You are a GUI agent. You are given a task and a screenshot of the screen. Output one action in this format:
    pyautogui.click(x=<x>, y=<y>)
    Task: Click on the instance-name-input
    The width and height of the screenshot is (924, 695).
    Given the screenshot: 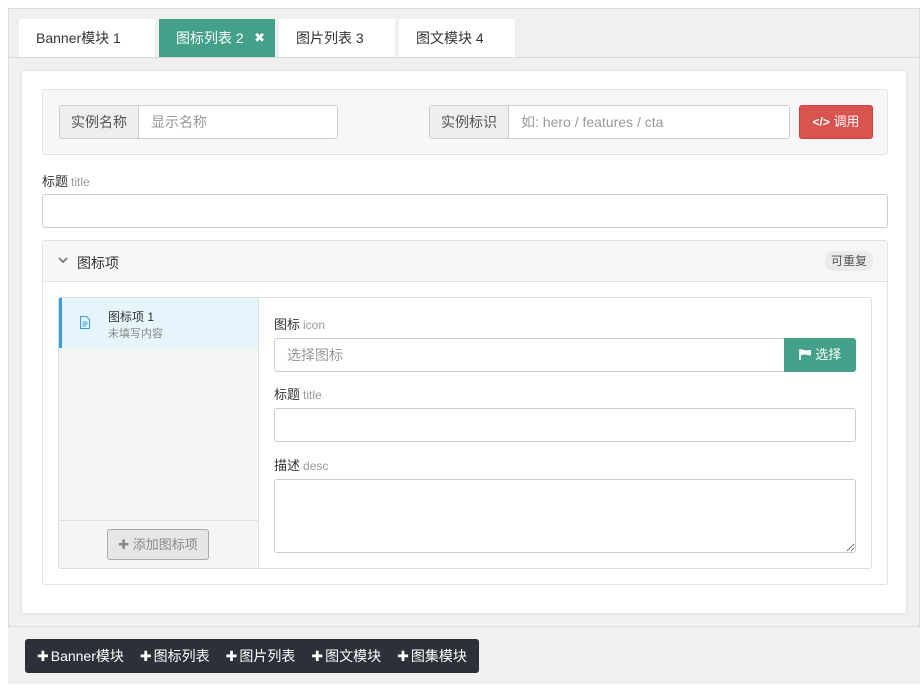 What is the action you would take?
    pyautogui.click(x=238, y=122)
    